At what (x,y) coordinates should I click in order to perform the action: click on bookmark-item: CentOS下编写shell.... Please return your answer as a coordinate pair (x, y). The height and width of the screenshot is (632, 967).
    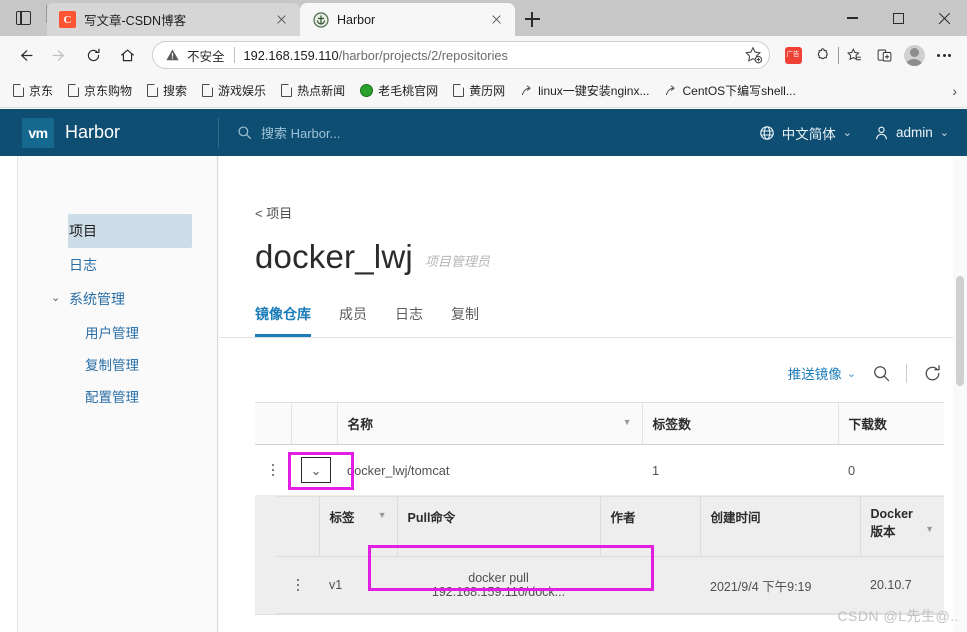
    Looking at the image, I should click on (729, 90).